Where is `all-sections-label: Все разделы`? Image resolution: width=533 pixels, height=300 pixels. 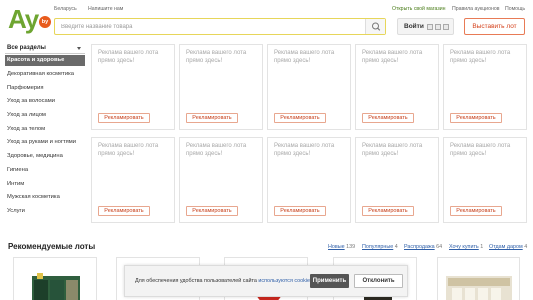 all-sections-label: Все разделы is located at coordinates (26, 48).